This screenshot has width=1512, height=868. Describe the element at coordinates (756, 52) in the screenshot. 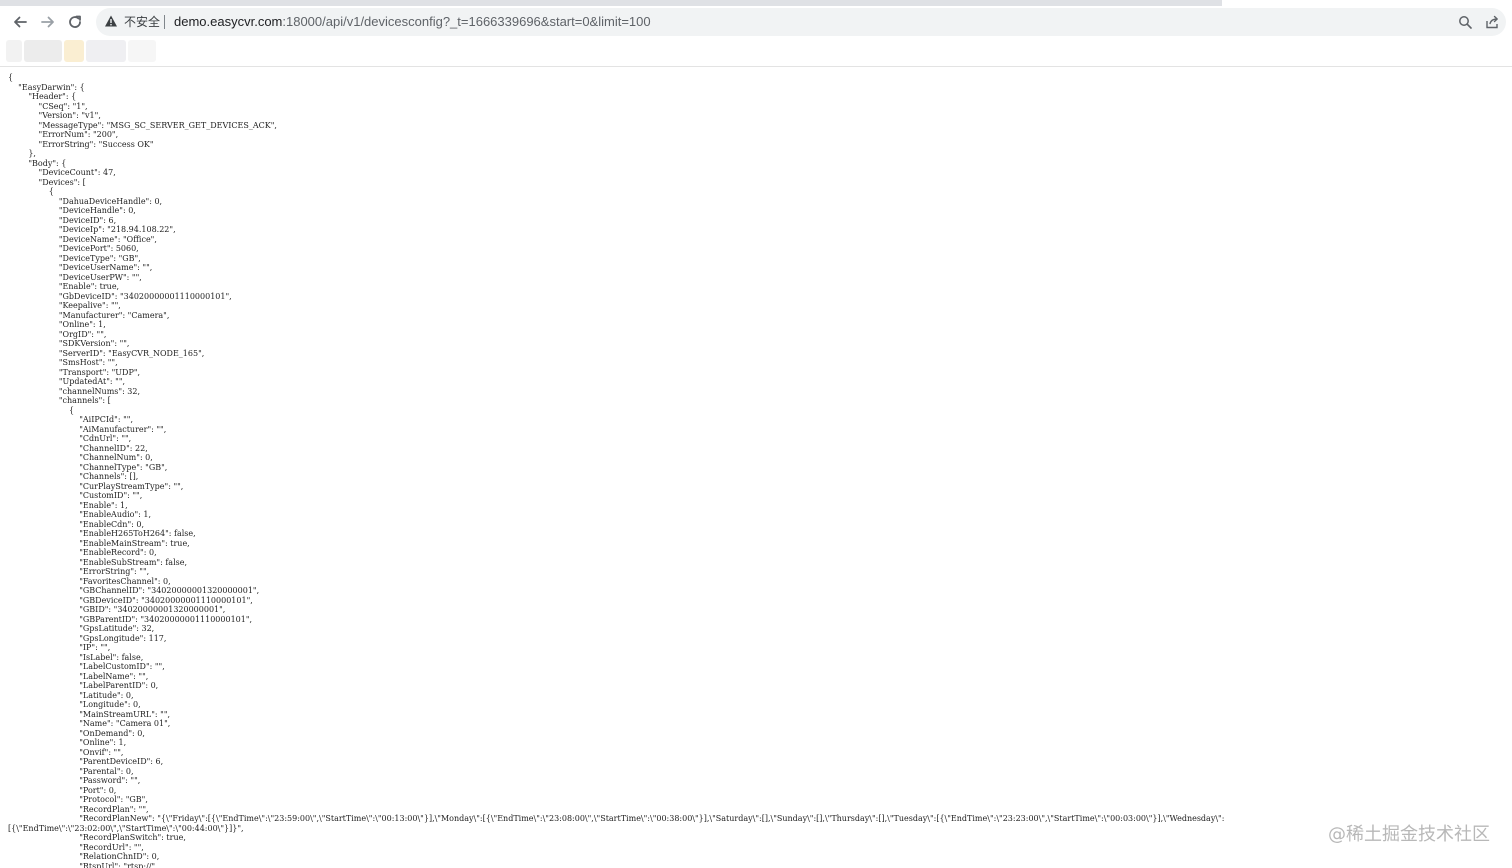

I see `bookmarks-bar` at that location.